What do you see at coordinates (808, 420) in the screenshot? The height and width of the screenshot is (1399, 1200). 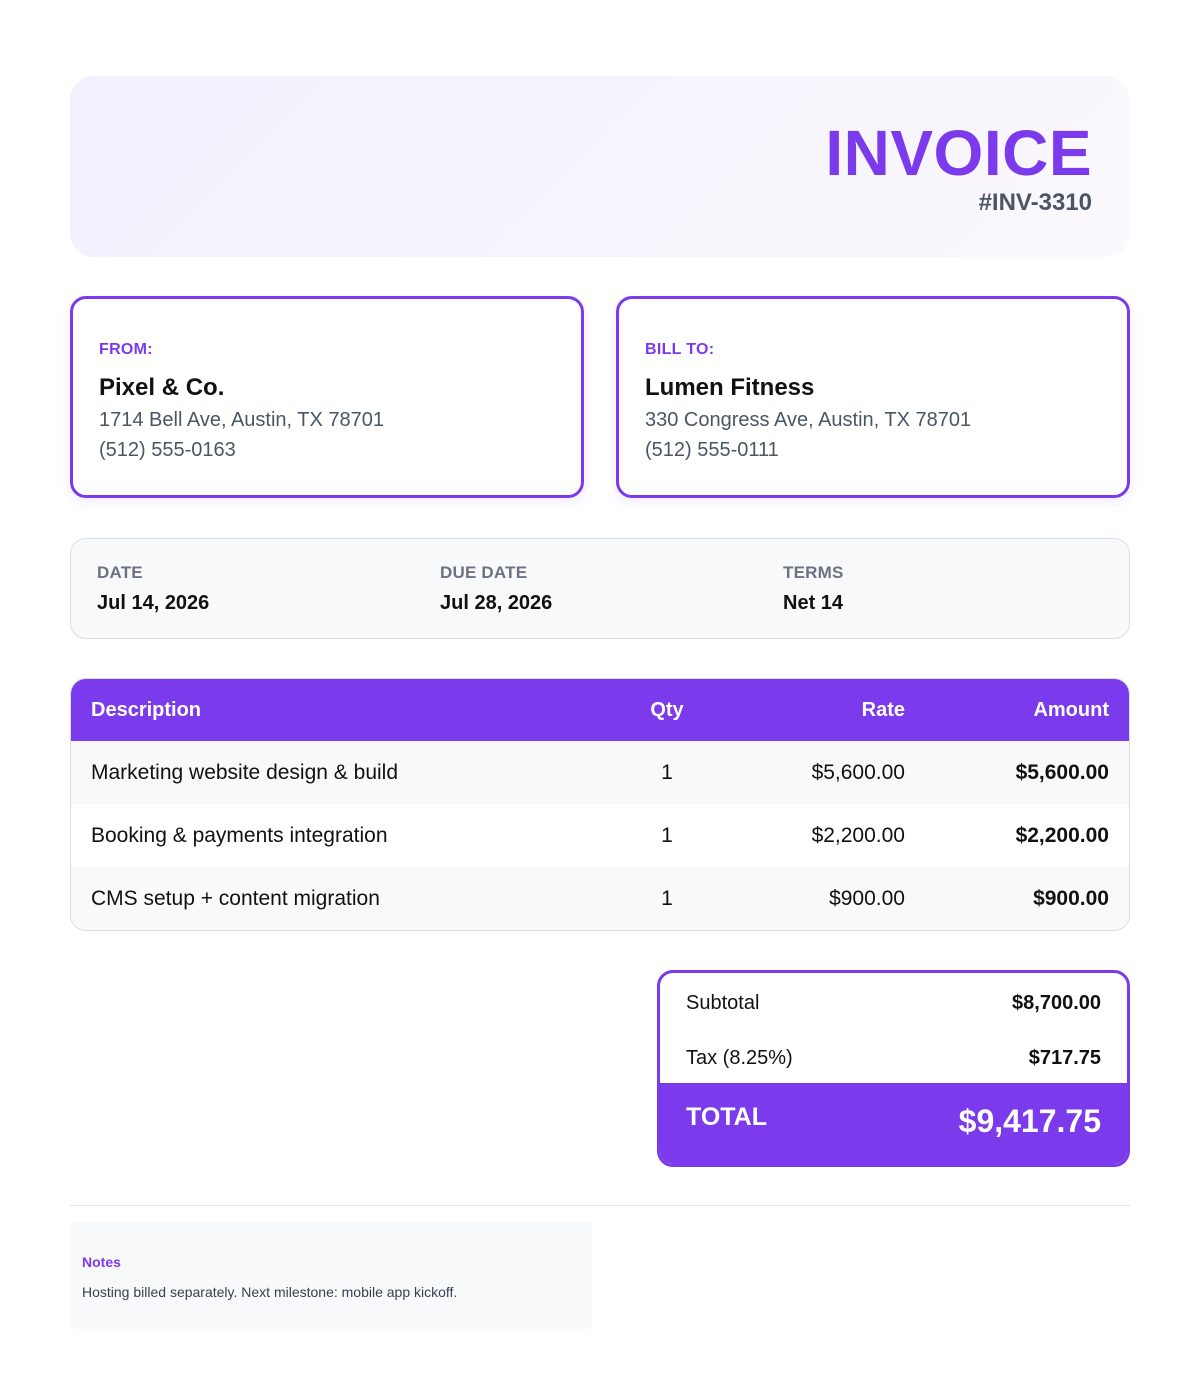 I see `bill-to-address: 330 Congress Ave, Austin, TX 78701` at bounding box center [808, 420].